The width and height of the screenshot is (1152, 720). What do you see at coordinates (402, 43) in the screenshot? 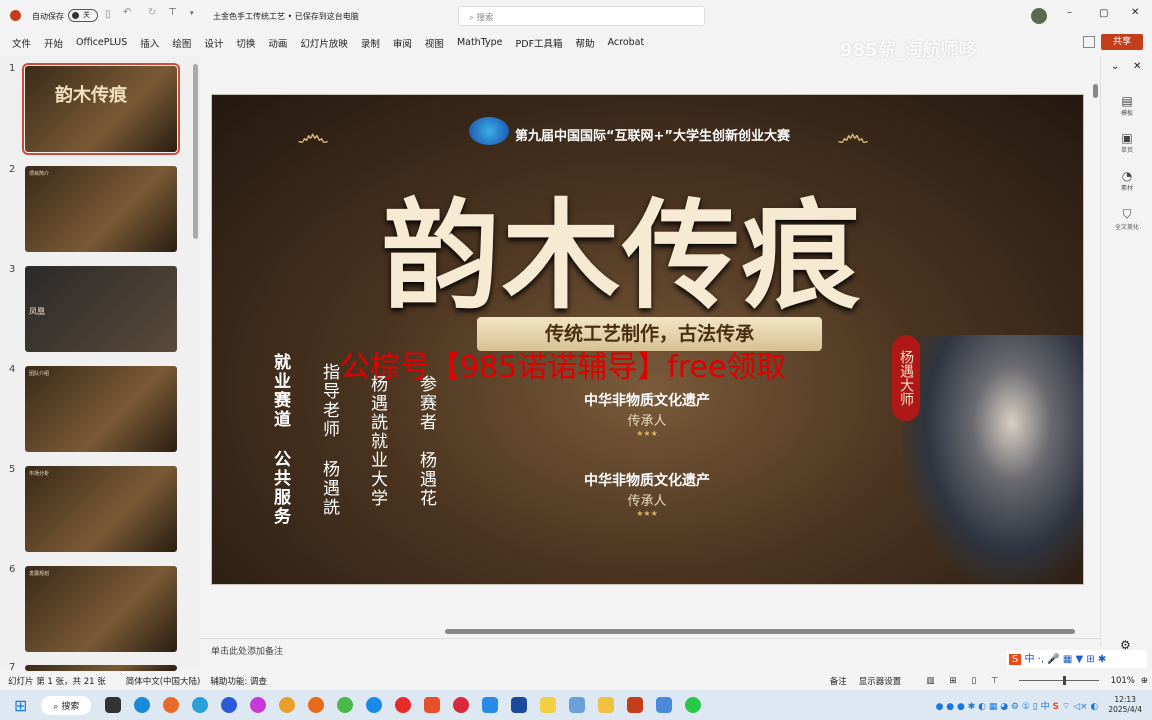
I see `tab-review: 审阅` at bounding box center [402, 43].